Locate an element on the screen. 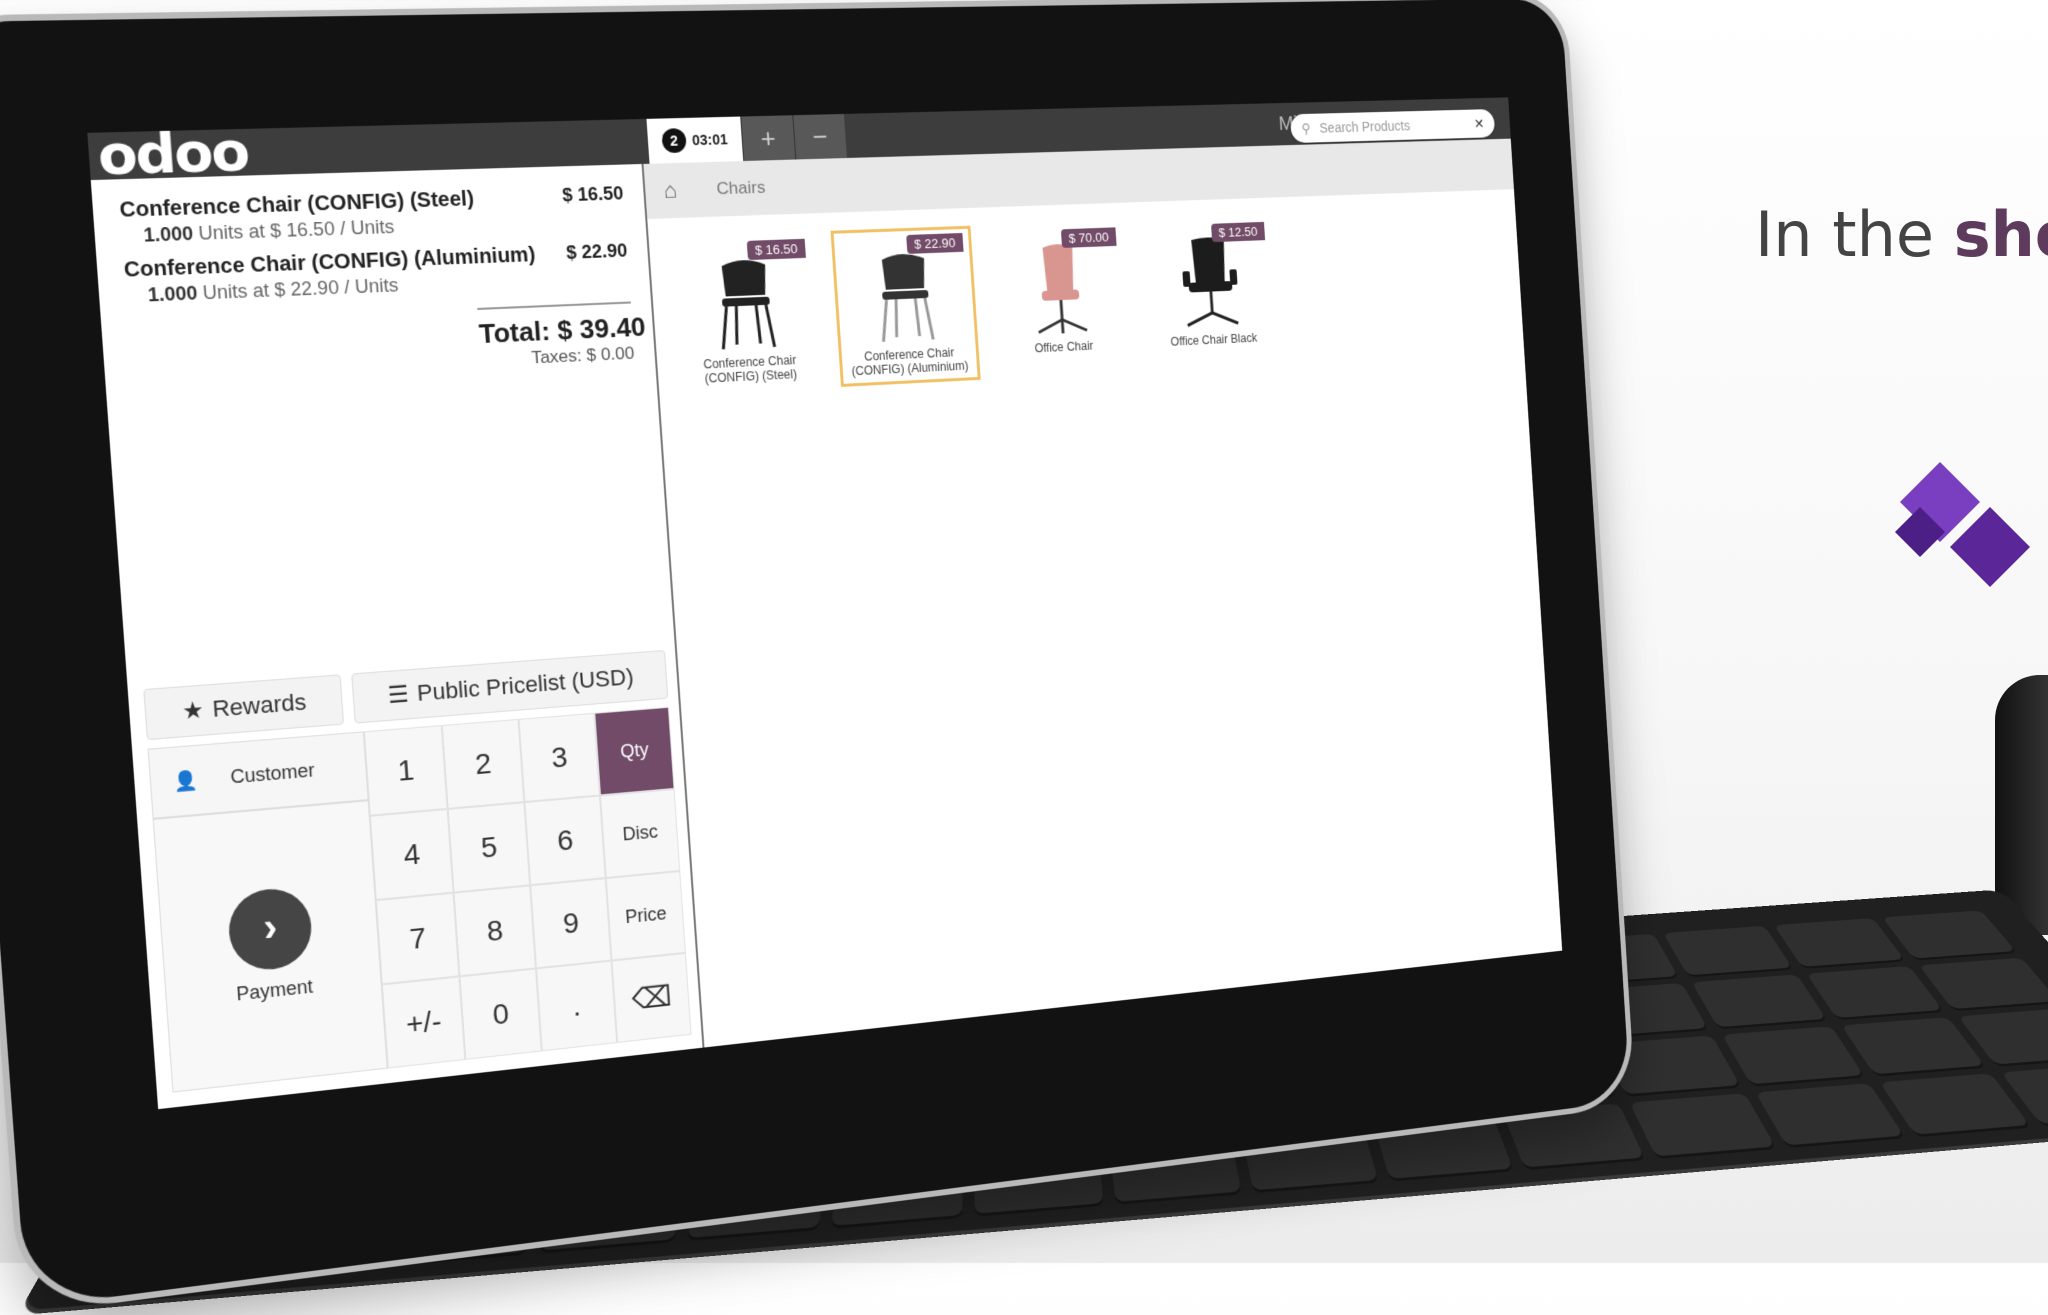 This screenshot has width=2048, height=1315. tagline-bold: sho is located at coordinates (2000, 234).